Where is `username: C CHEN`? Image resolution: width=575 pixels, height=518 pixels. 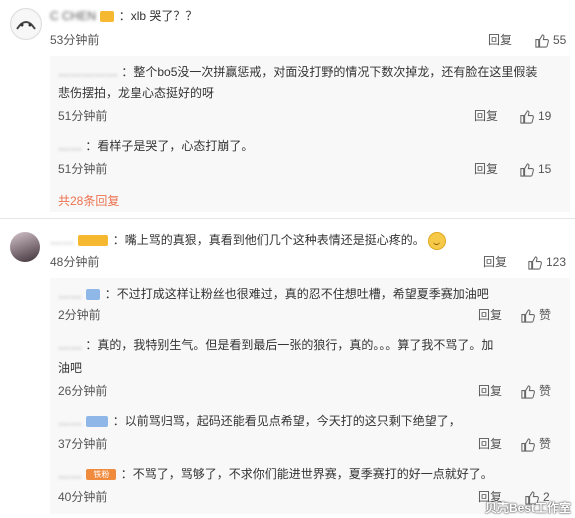
username: C CHEN is located at coordinates (73, 16).